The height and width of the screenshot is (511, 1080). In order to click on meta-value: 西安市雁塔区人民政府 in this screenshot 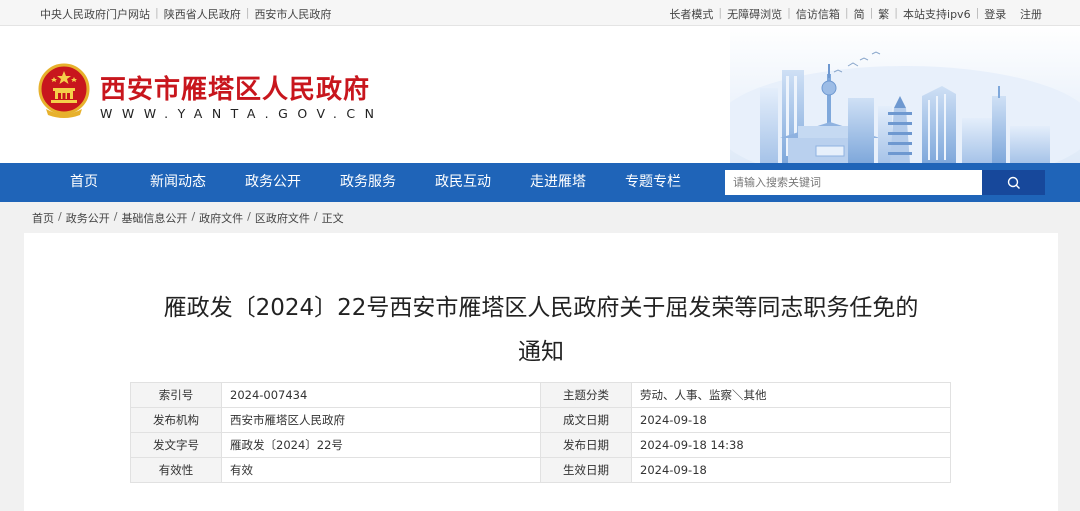, I will do `click(381, 420)`.